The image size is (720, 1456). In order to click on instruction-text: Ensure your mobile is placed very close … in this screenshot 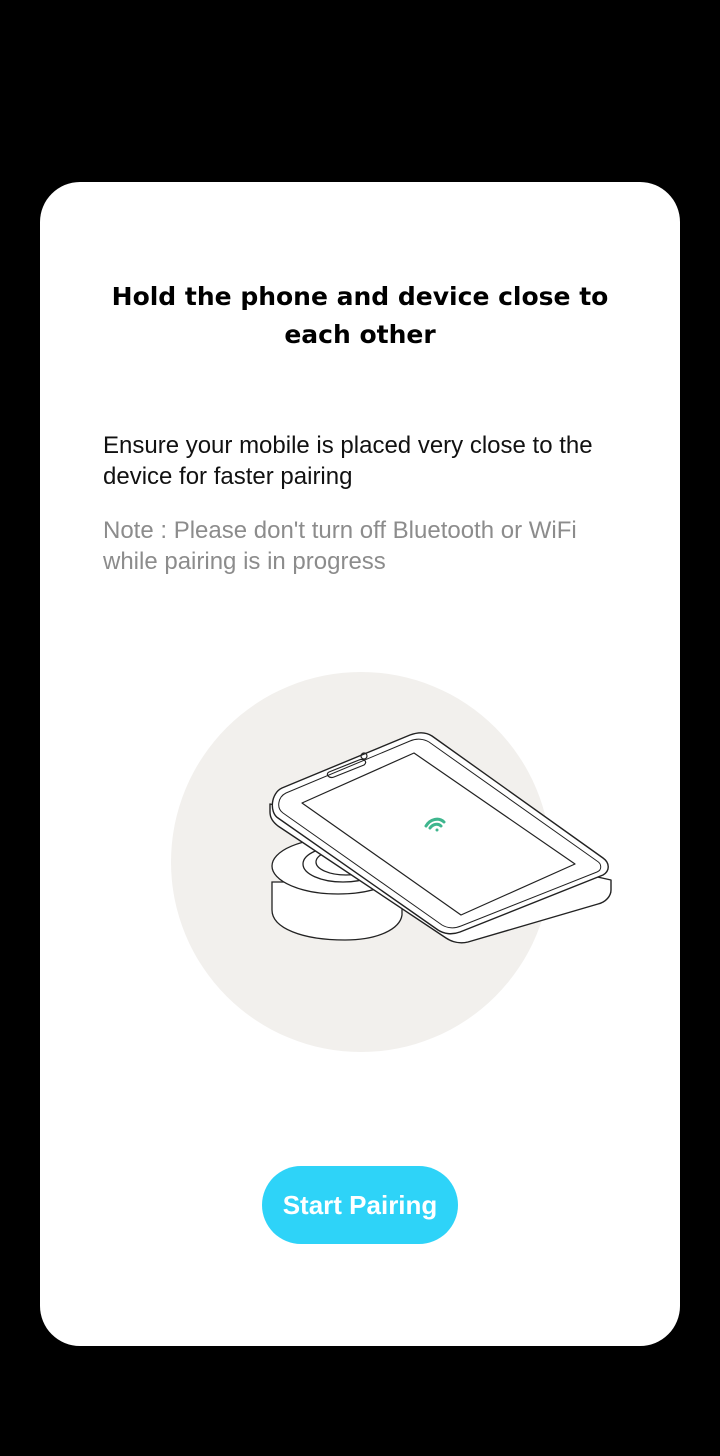, I will do `click(348, 461)`.